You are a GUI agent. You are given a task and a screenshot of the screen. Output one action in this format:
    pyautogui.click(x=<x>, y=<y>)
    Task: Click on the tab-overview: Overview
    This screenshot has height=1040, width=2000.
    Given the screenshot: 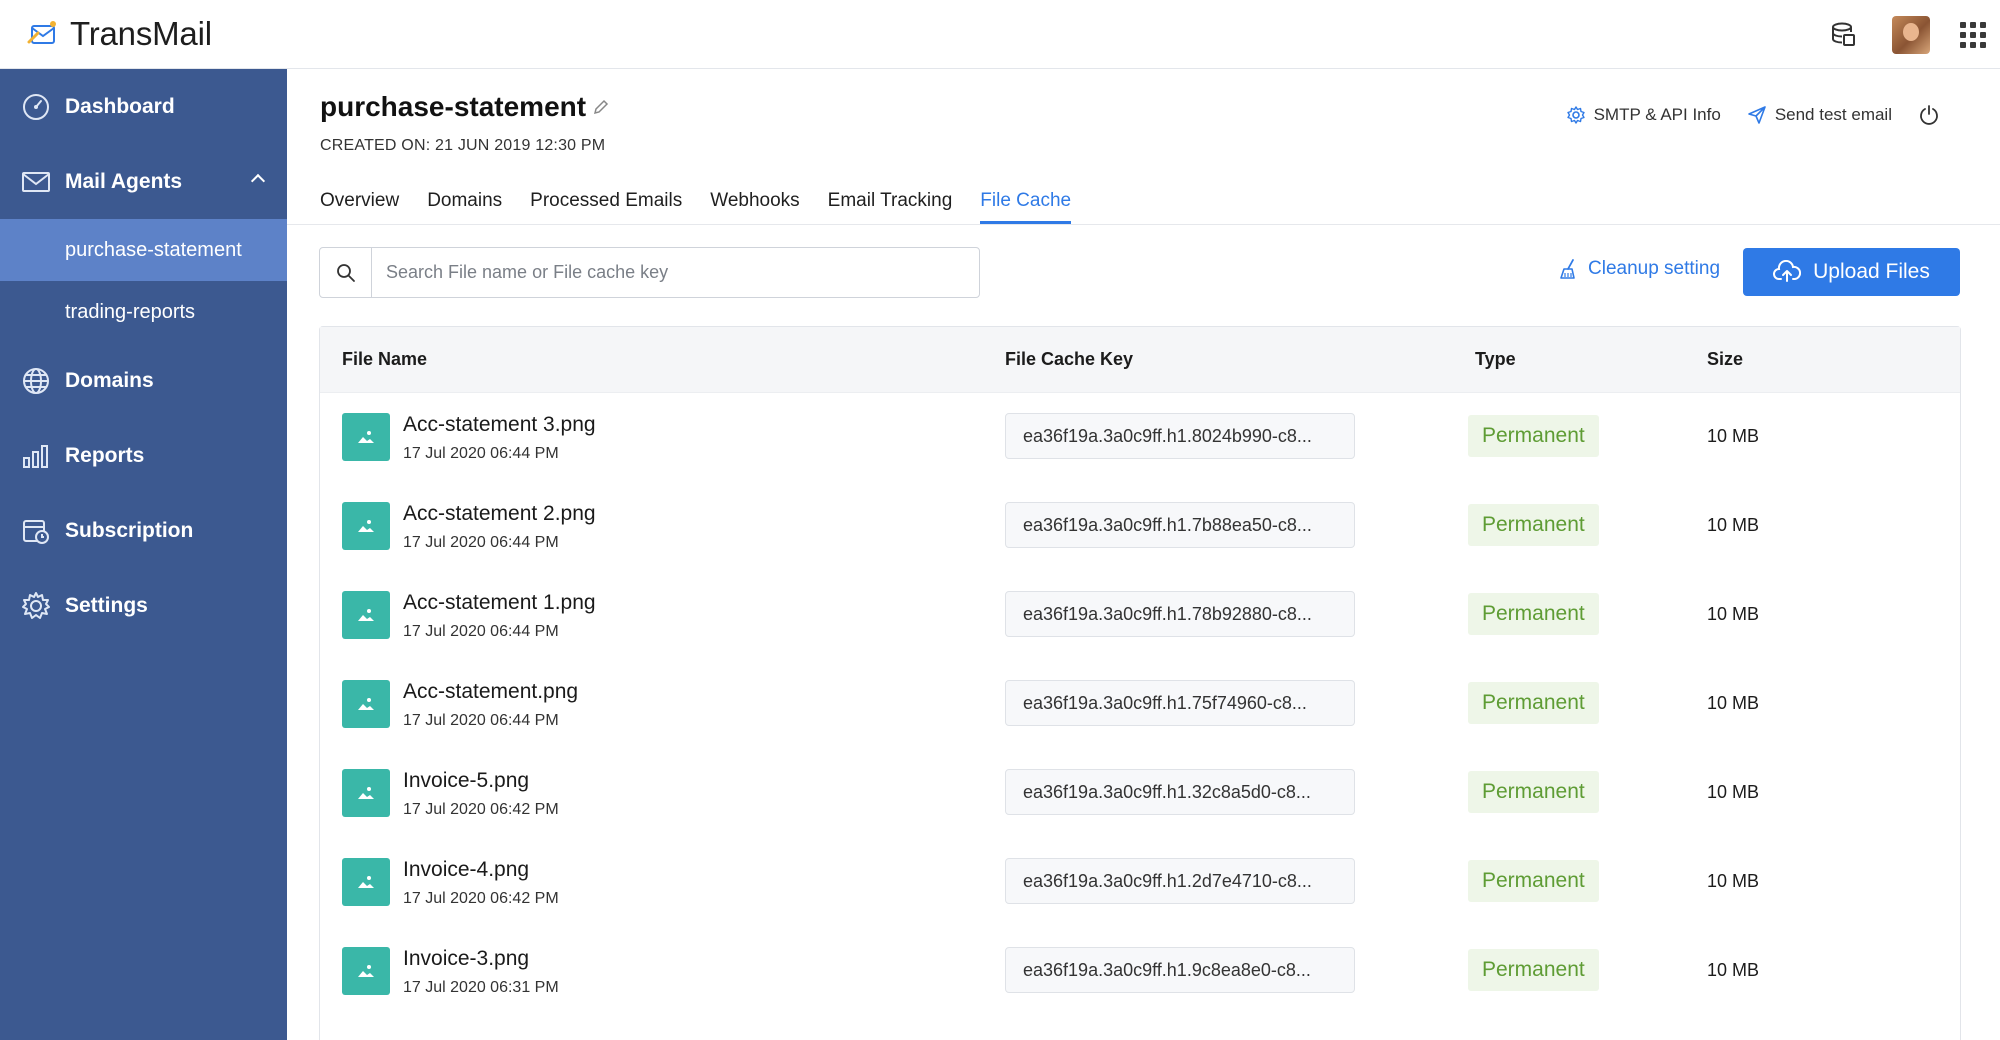 What is the action you would take?
    pyautogui.click(x=359, y=207)
    